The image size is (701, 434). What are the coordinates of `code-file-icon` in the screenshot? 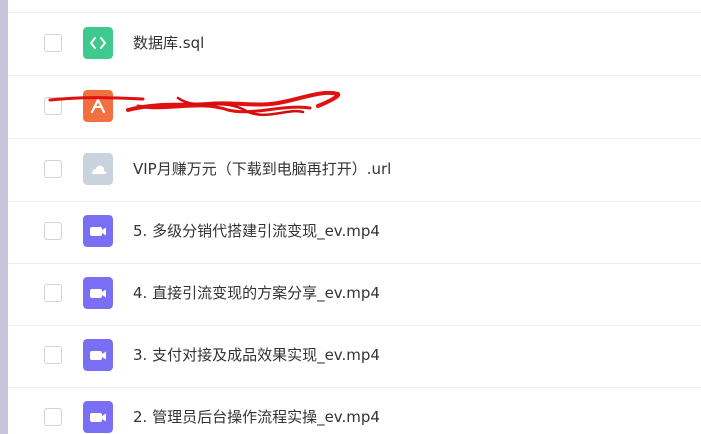 It's located at (98, 43).